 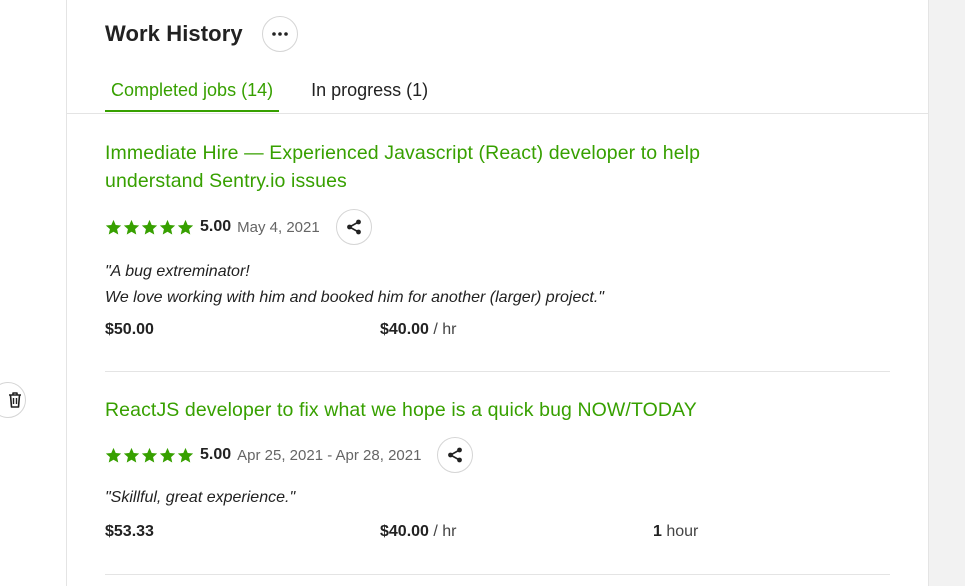 I want to click on trash-icon, so click(x=15, y=400).